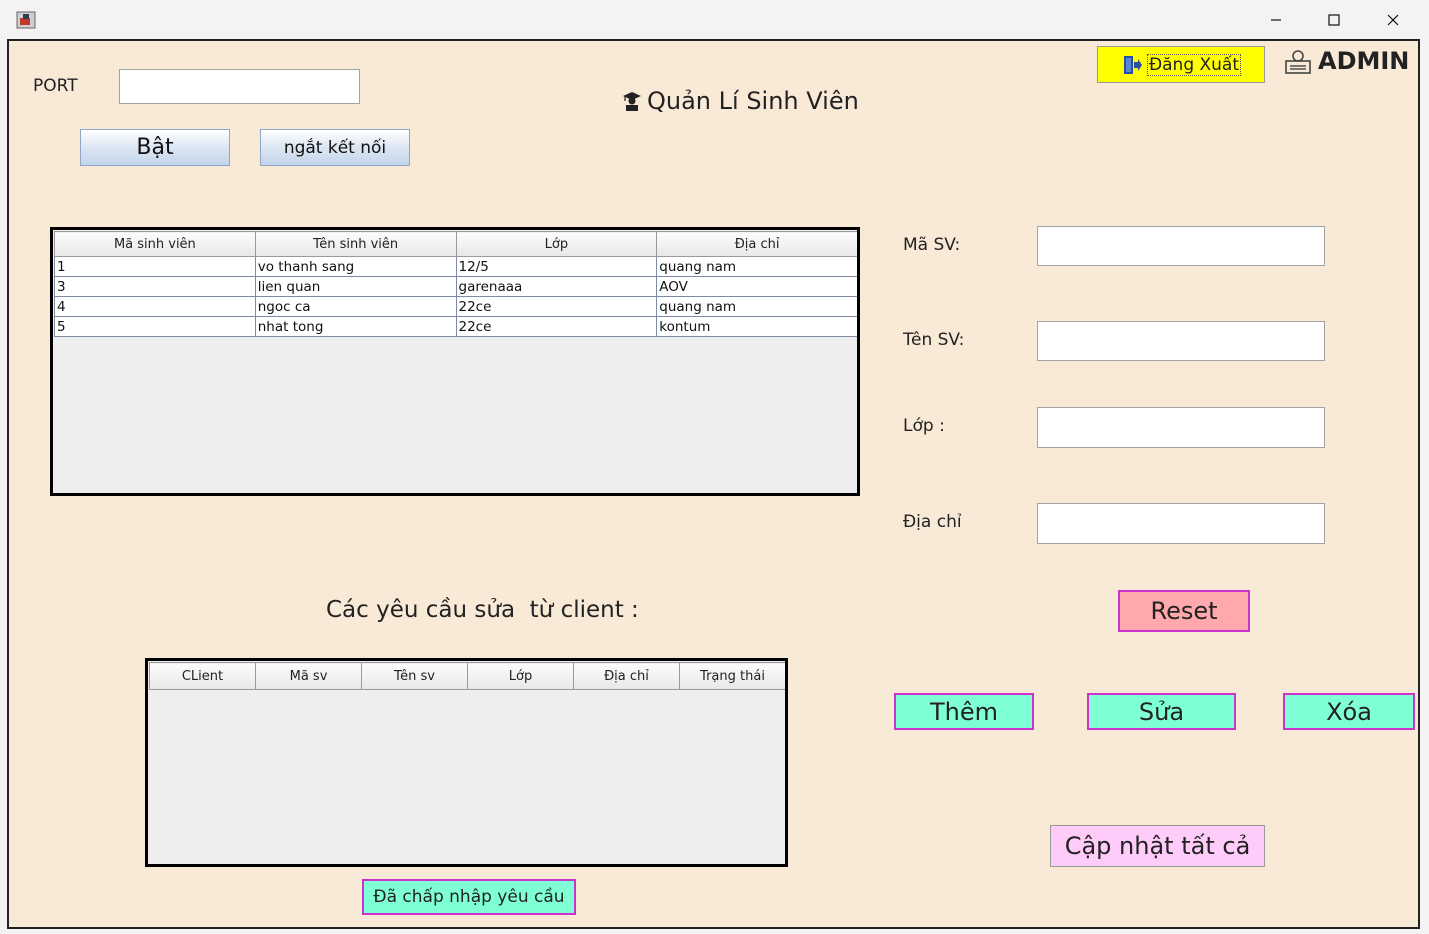 This screenshot has height=934, width=1429. Describe the element at coordinates (355, 244) in the screenshot. I see `col-header-ten: Tên sinh viên` at that location.